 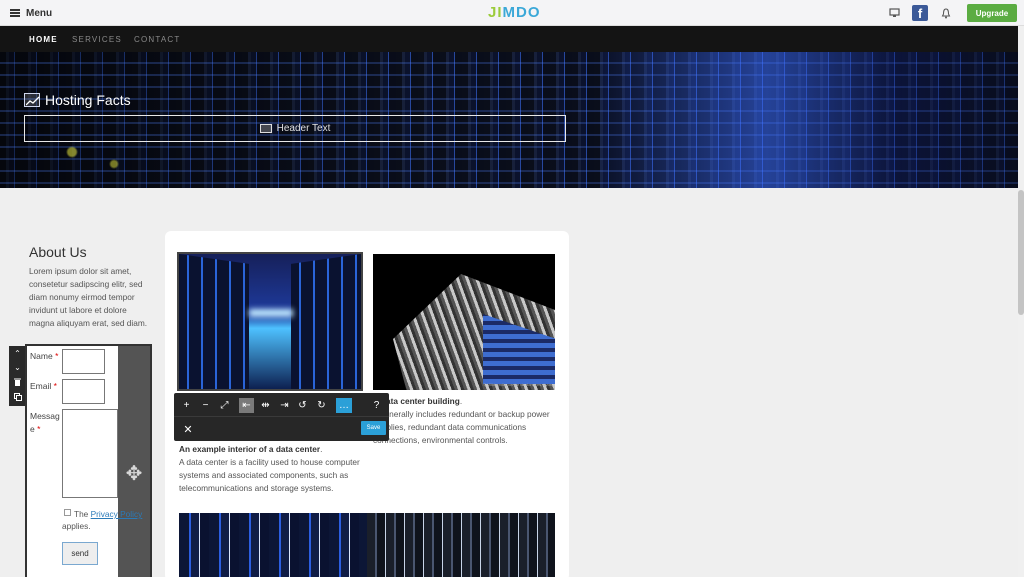 I want to click on site-title: Hosting Facts, so click(x=77, y=100).